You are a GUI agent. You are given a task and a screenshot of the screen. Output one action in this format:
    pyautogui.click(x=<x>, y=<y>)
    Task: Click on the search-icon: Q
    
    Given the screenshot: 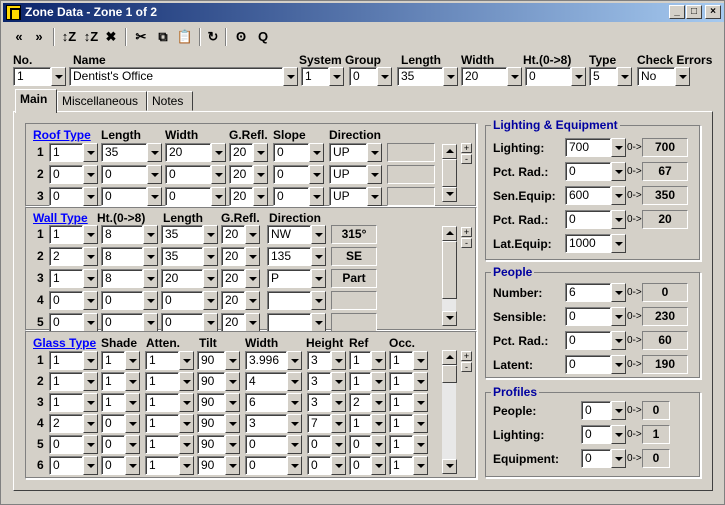 What is the action you would take?
    pyautogui.click(x=263, y=37)
    